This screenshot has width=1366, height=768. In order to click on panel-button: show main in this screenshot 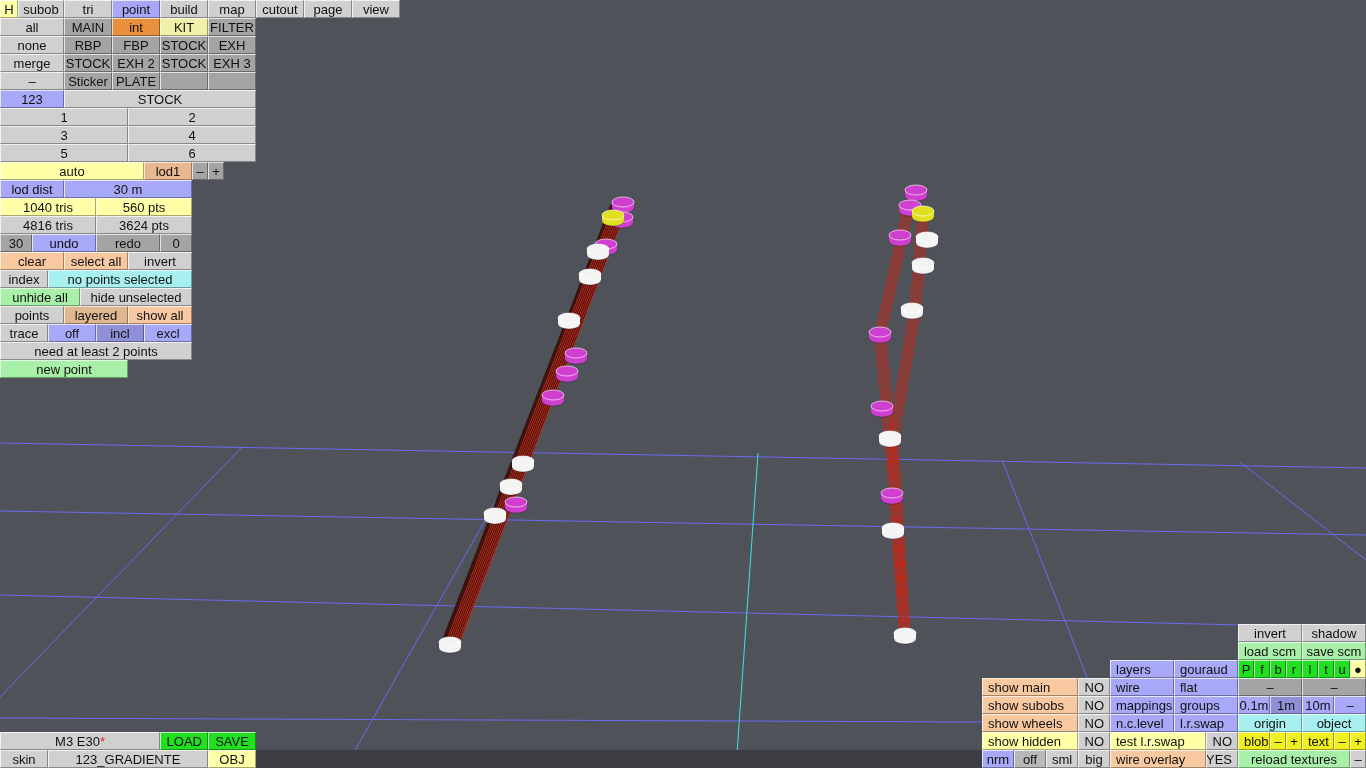, I will do `click(1030, 687)`.